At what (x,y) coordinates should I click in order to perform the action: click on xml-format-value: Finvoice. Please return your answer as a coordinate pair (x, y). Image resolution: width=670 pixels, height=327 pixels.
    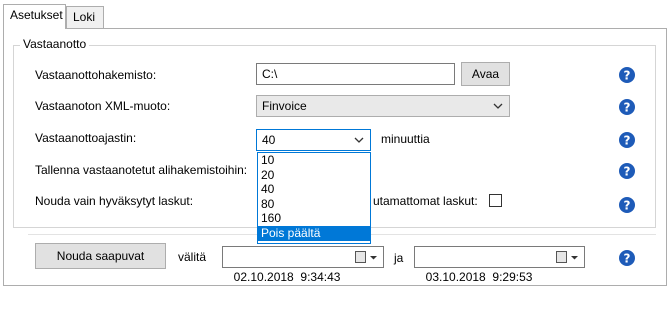
    Looking at the image, I should click on (284, 106).